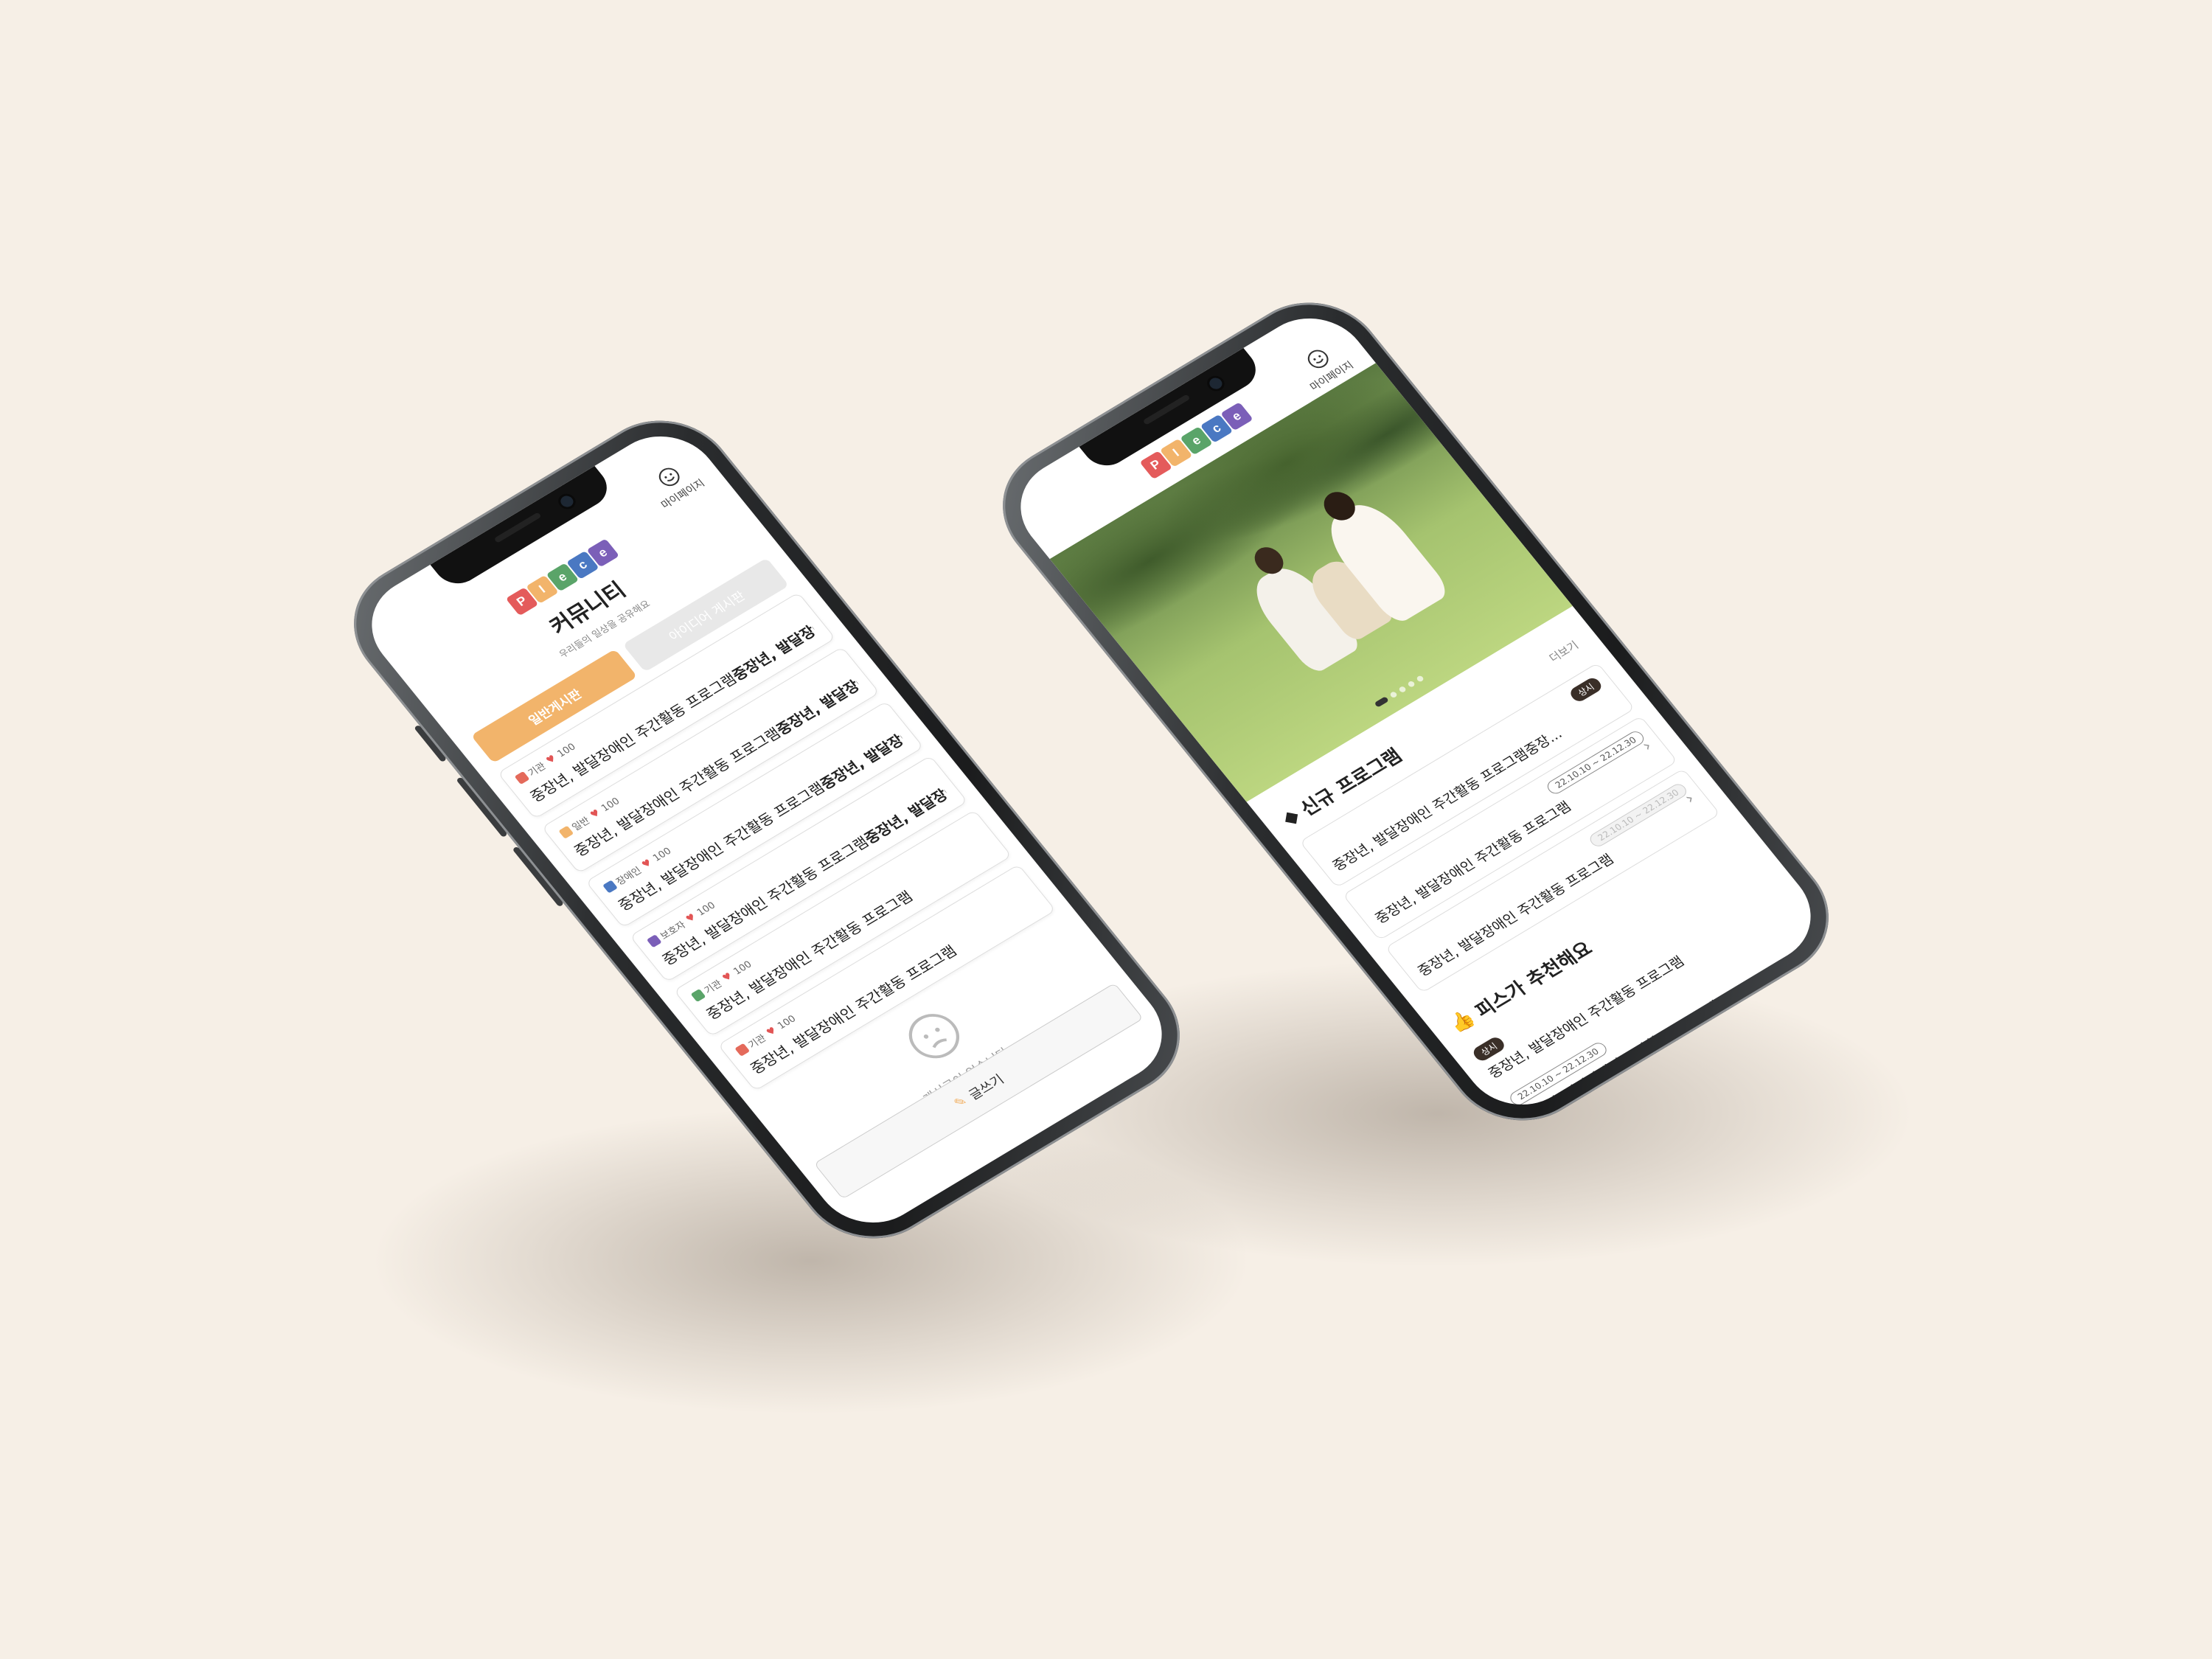  Describe the element at coordinates (934, 1036) in the screenshot. I see `sad-face-icon` at that location.